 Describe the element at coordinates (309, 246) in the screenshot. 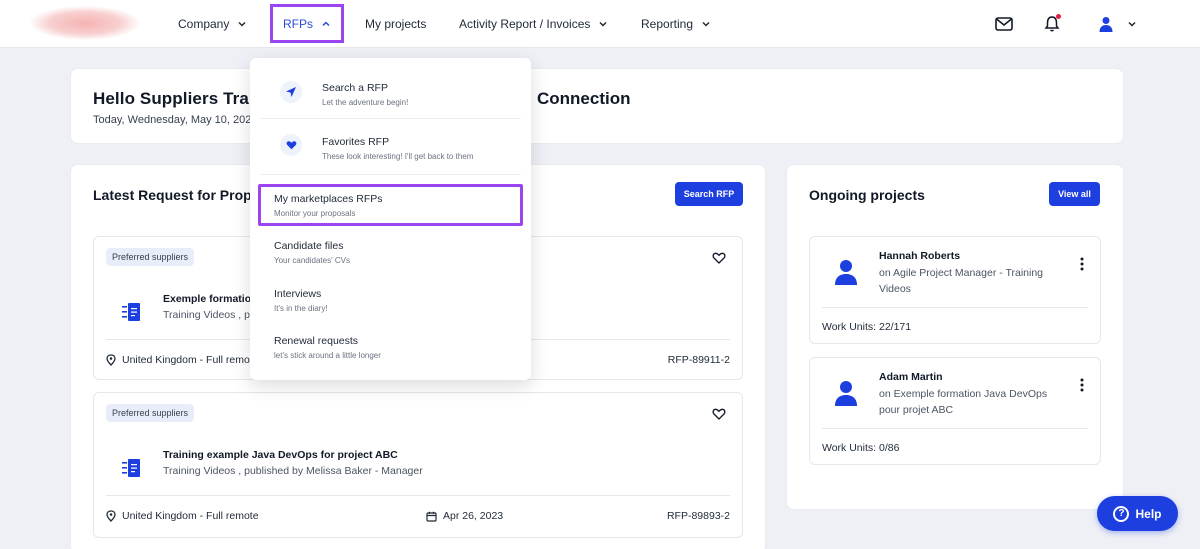

I see `menu-item-label: Candidate files` at that location.